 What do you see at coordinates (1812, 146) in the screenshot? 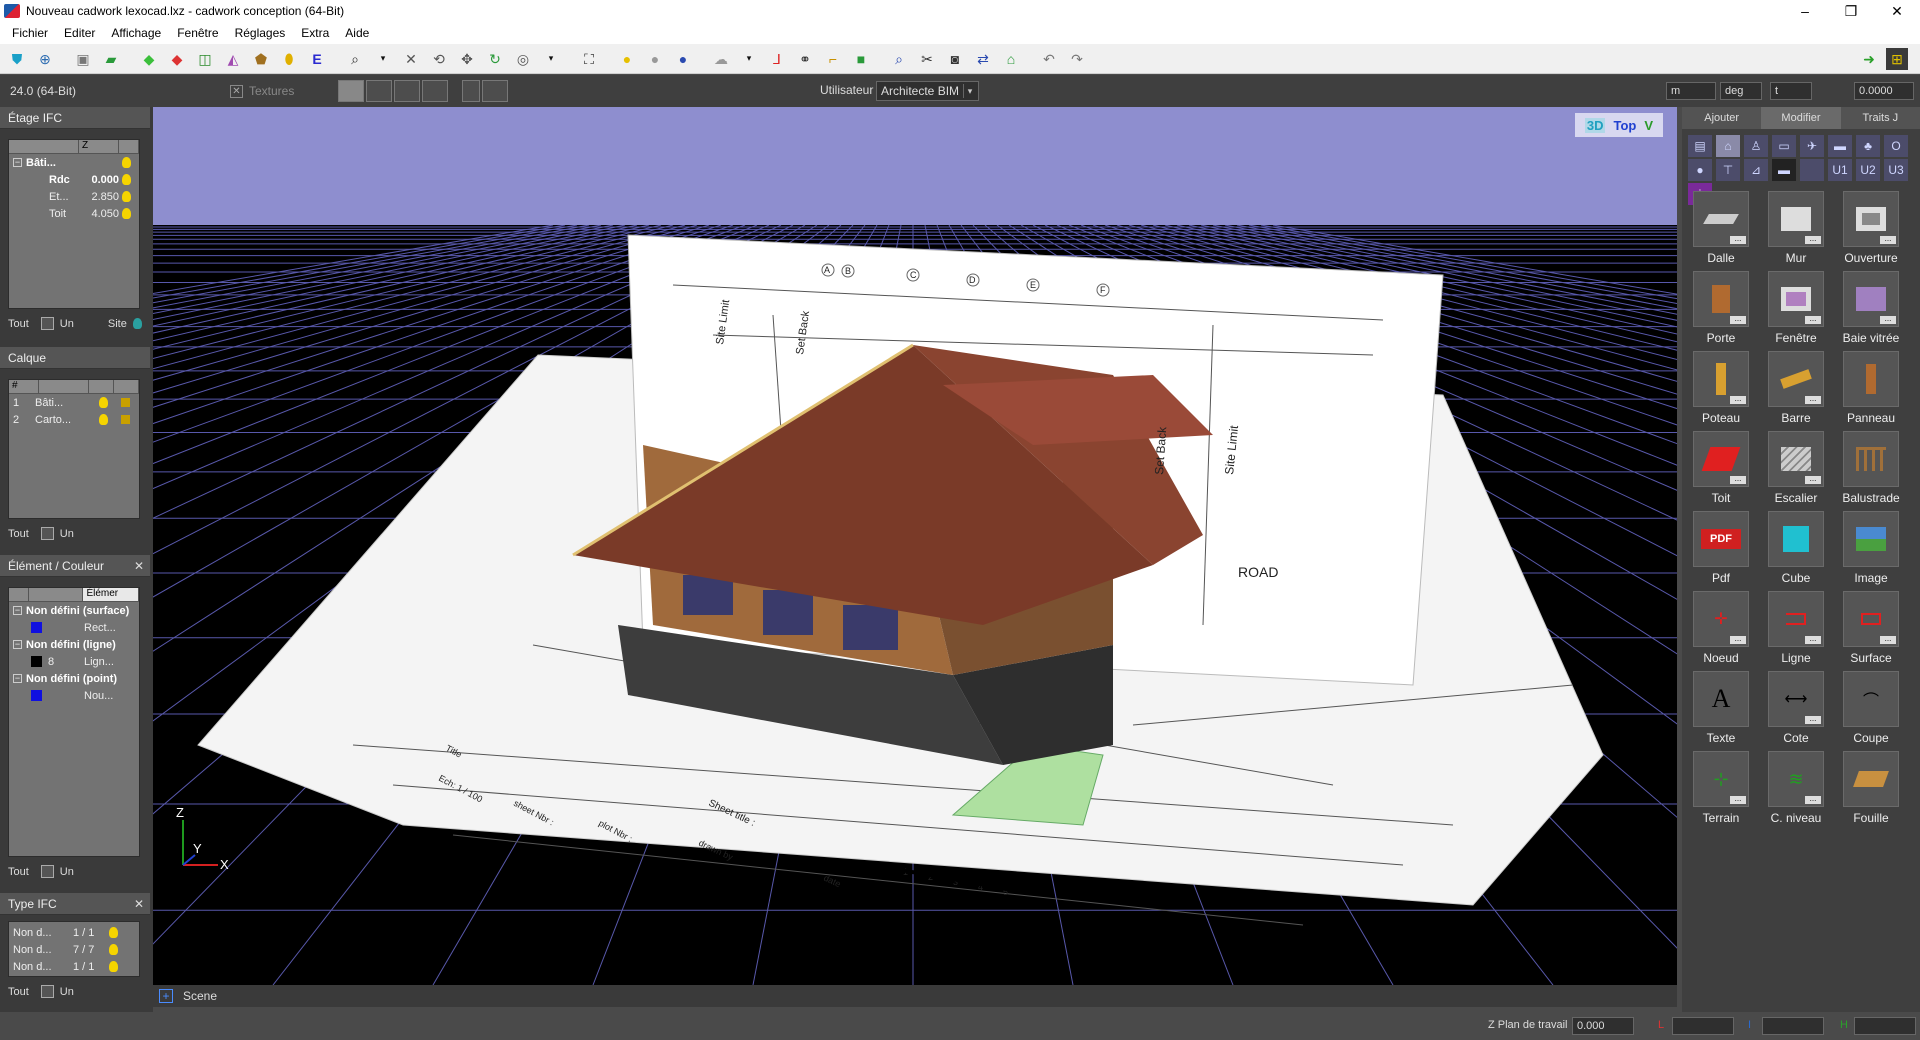
I see `plane-filter-icon: ✈` at bounding box center [1812, 146].